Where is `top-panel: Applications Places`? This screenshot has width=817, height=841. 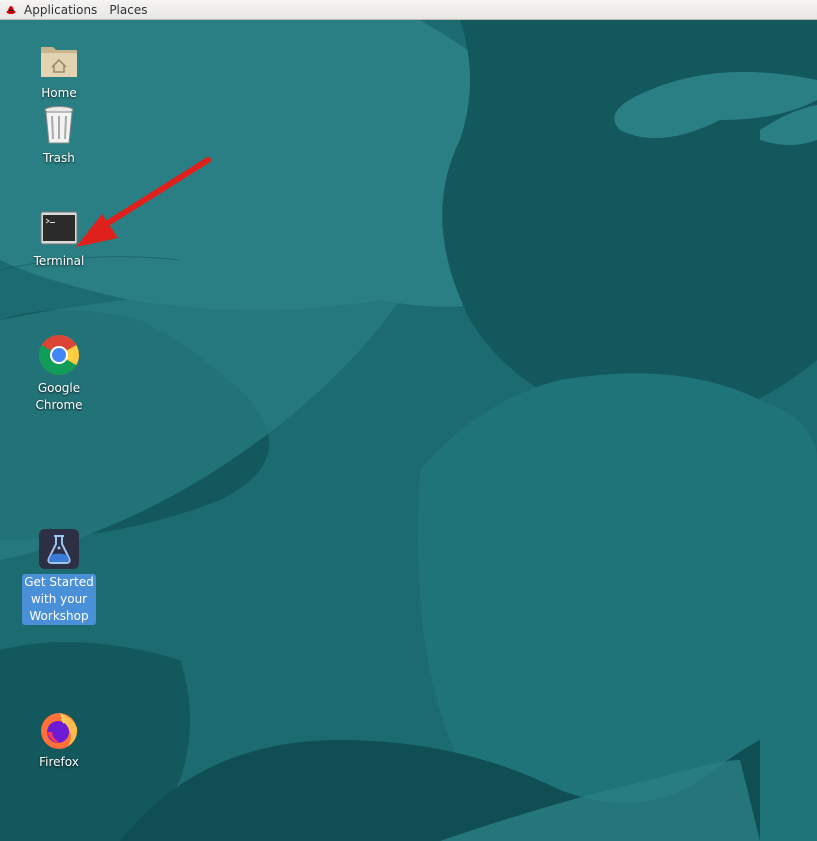 top-panel: Applications Places is located at coordinates (408, 10).